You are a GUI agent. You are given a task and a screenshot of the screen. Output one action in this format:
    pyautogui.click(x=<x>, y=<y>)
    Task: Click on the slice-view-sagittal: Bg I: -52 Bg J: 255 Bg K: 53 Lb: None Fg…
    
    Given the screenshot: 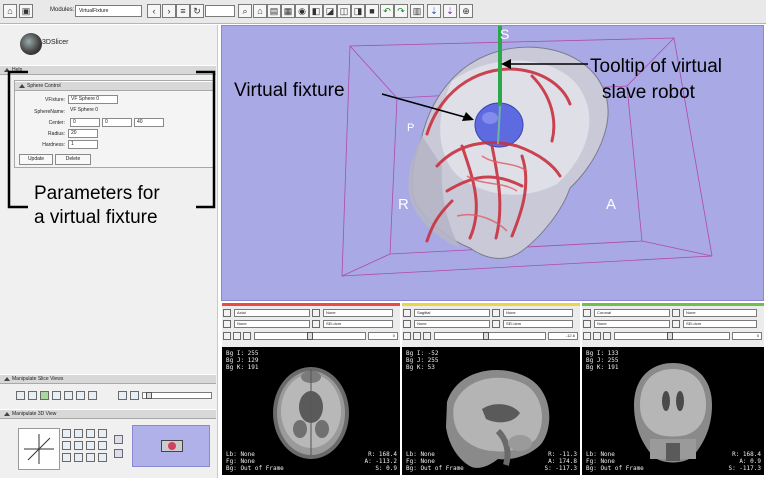 What is the action you would take?
    pyautogui.click(x=491, y=411)
    